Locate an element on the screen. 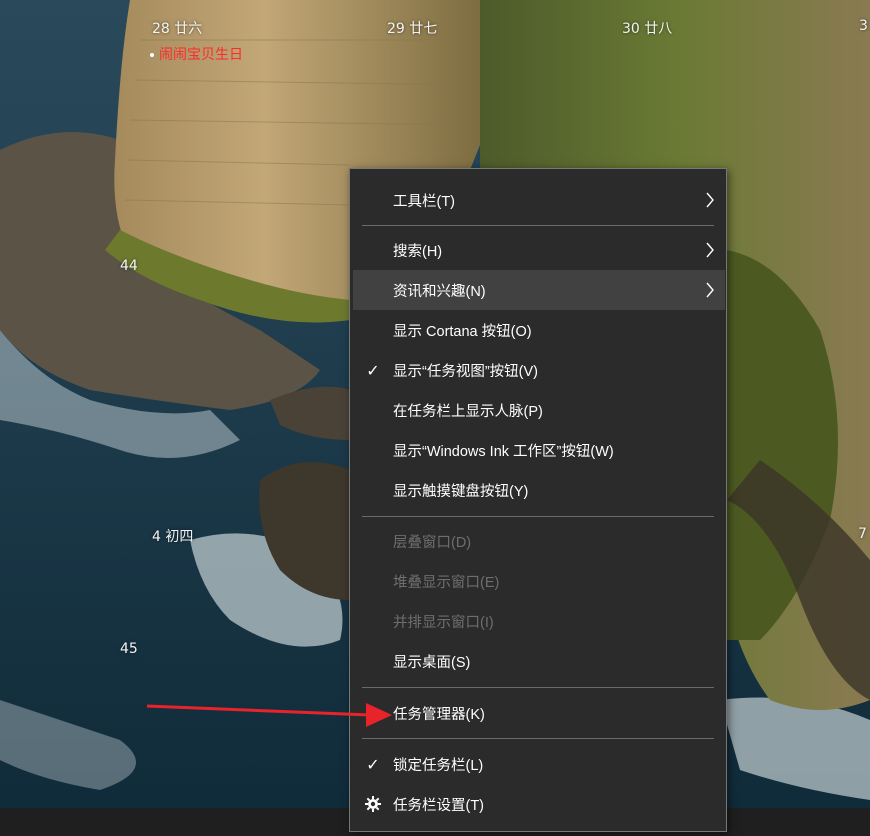  event-dot-icon is located at coordinates (152, 55).